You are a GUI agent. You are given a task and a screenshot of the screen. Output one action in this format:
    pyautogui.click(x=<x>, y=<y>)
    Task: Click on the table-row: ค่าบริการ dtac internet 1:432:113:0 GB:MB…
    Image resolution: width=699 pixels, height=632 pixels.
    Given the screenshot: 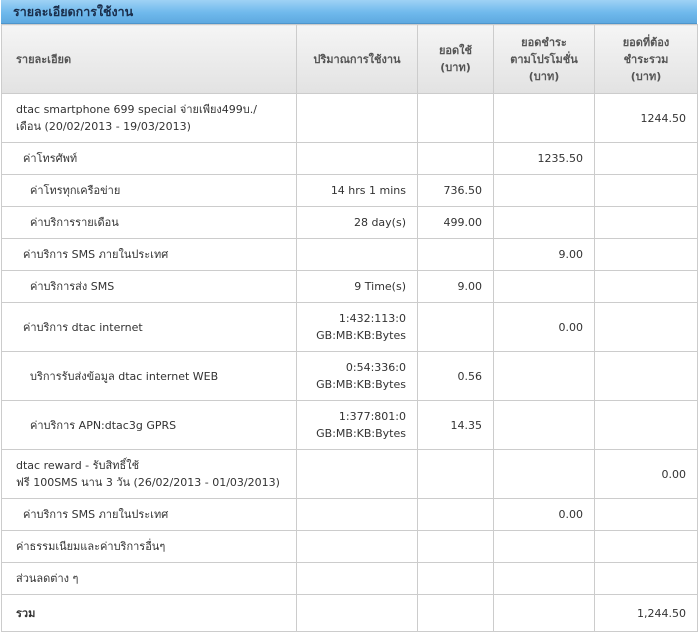 What is the action you would take?
    pyautogui.click(x=349, y=327)
    